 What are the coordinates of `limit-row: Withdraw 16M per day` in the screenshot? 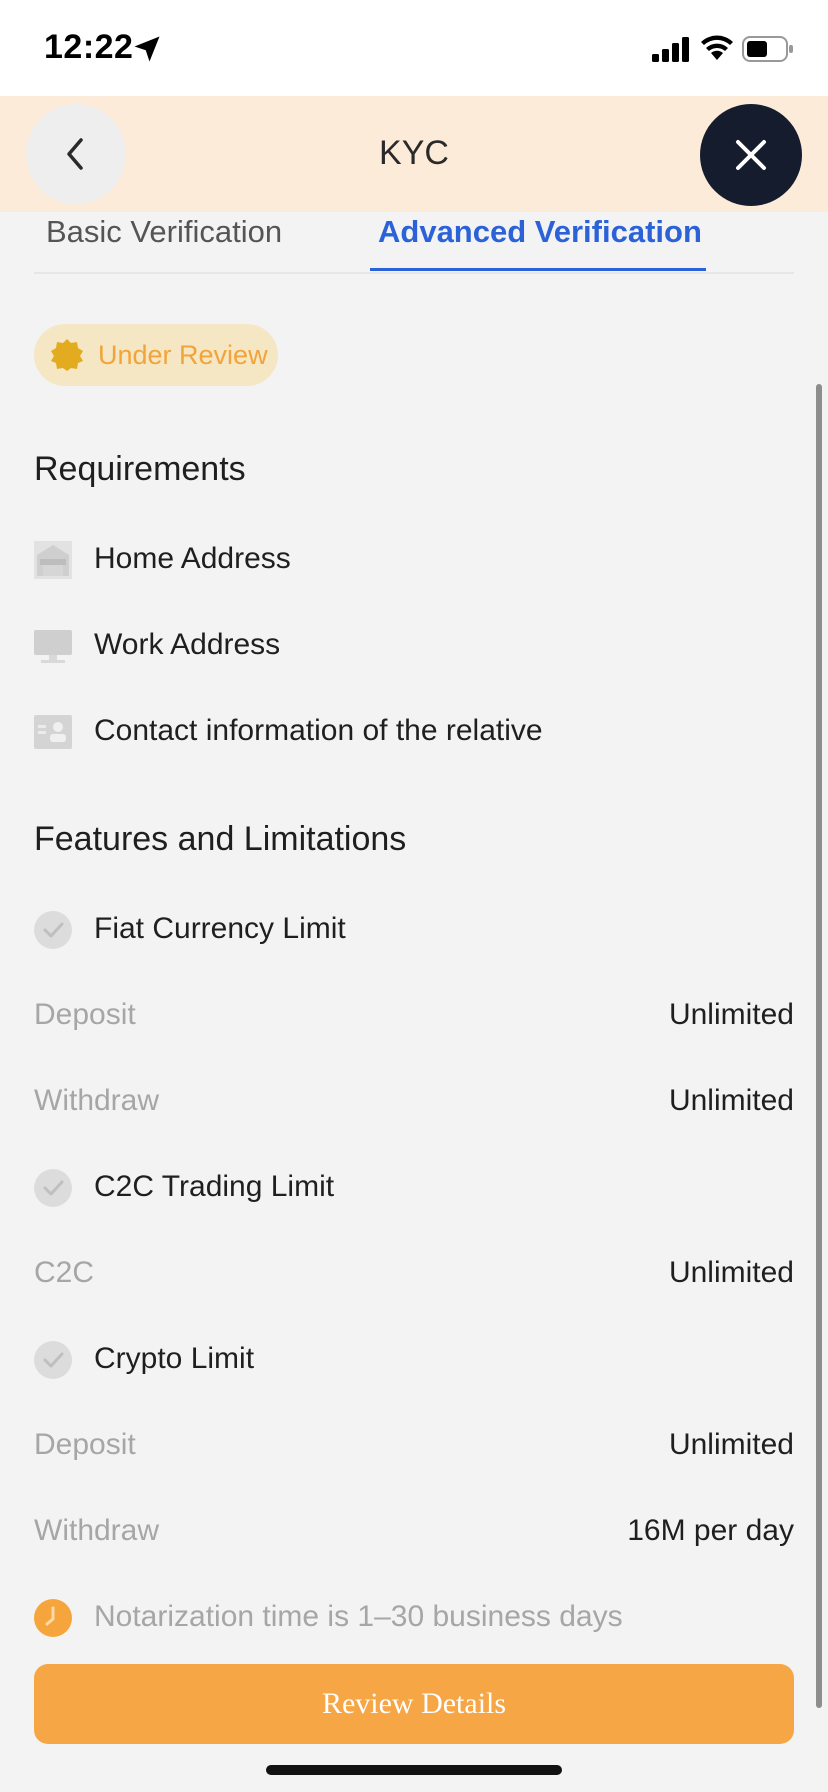 It's located at (414, 1530).